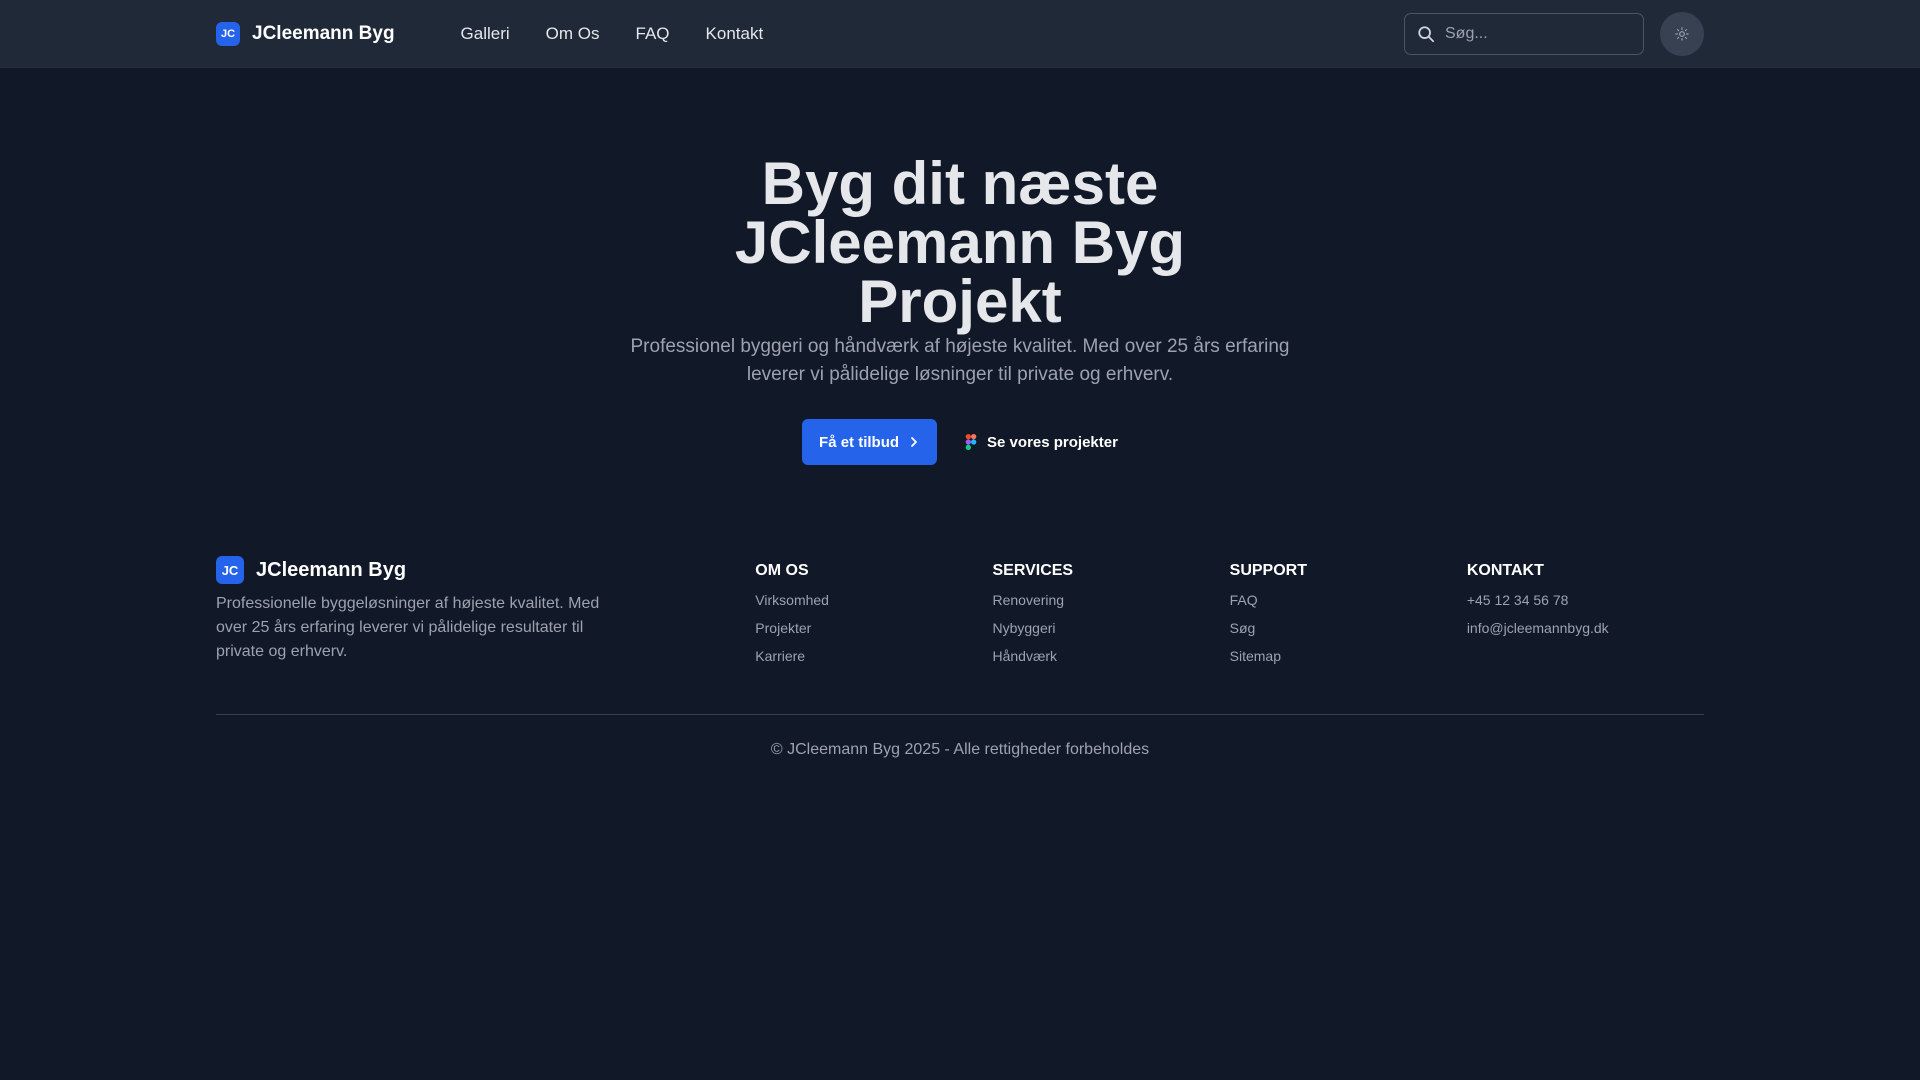 Image resolution: width=1920 pixels, height=1080 pixels. What do you see at coordinates (1426, 34) in the screenshot?
I see `search-icon` at bounding box center [1426, 34].